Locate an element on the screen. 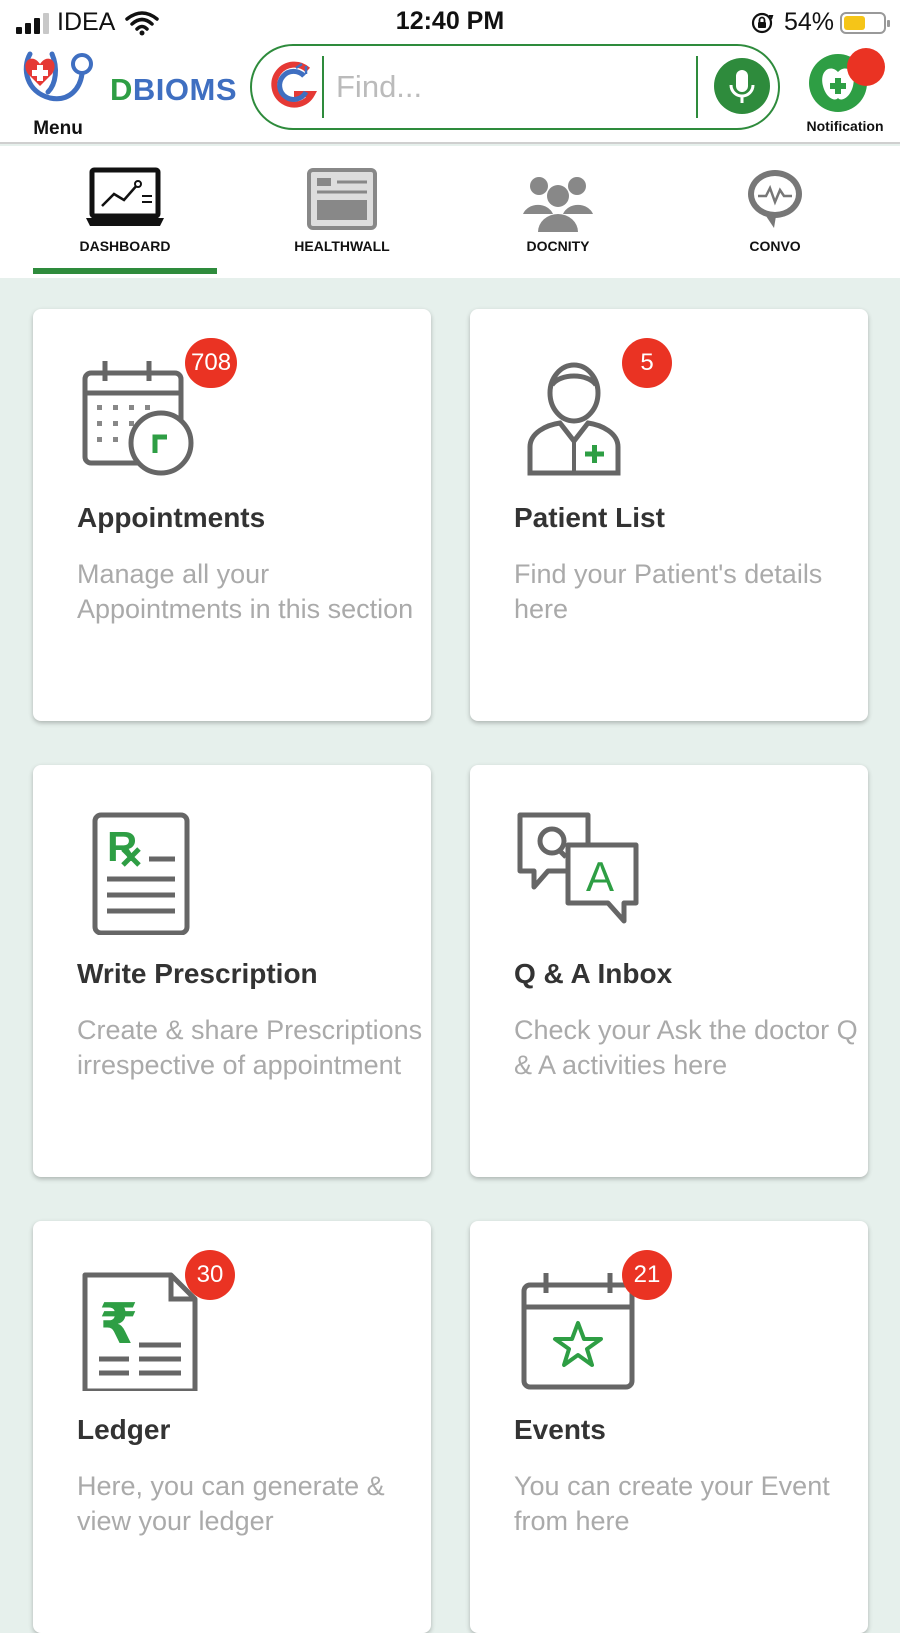 The height and width of the screenshot is (1633, 900). brand-logo: DBIOMS is located at coordinates (173, 90).